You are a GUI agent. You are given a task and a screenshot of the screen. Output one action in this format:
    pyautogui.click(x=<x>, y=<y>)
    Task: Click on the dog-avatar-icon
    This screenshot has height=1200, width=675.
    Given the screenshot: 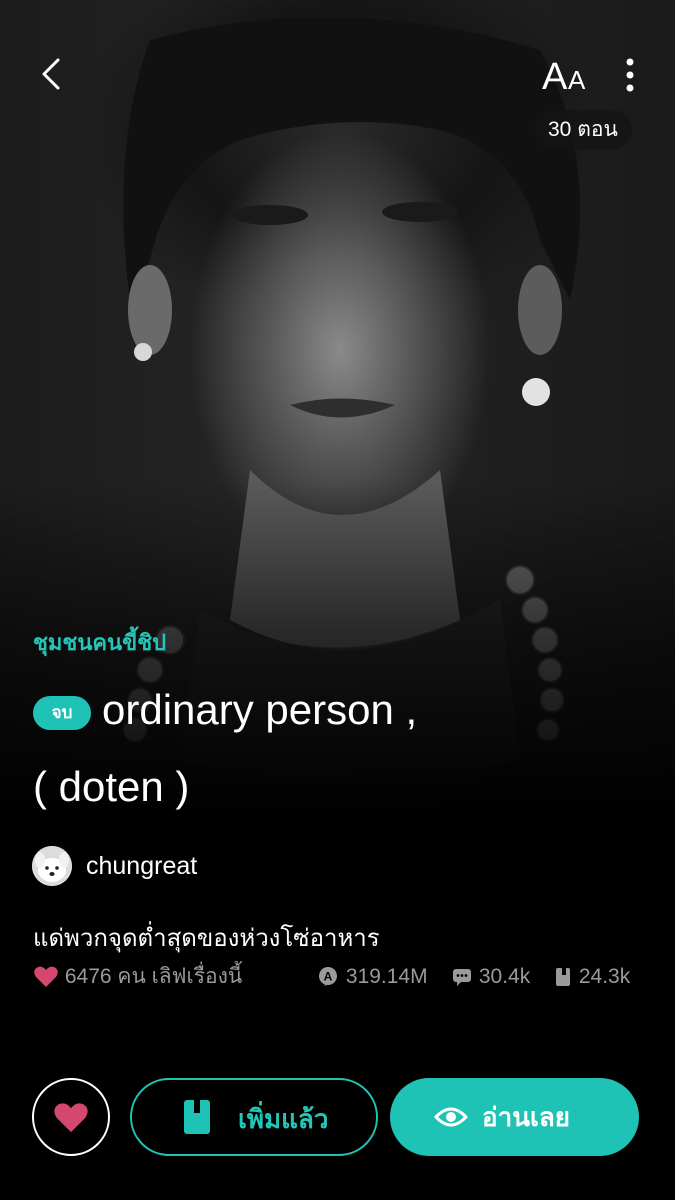 What is the action you would take?
    pyautogui.click(x=52, y=866)
    